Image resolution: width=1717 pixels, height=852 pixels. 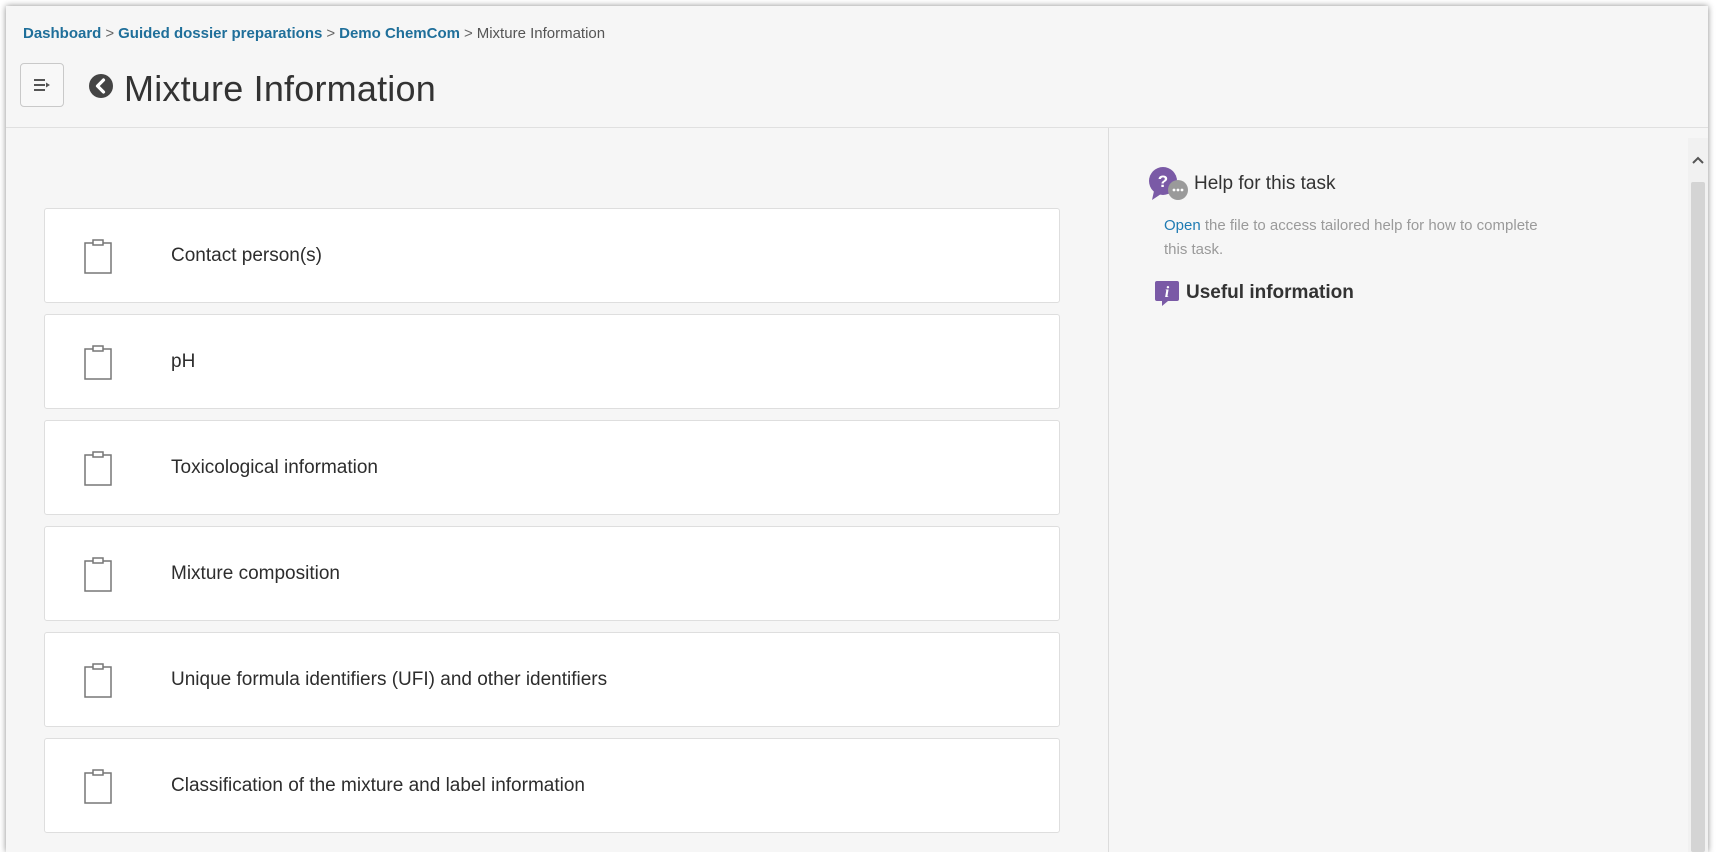 I want to click on help-open-link: Open, so click(x=1182, y=225).